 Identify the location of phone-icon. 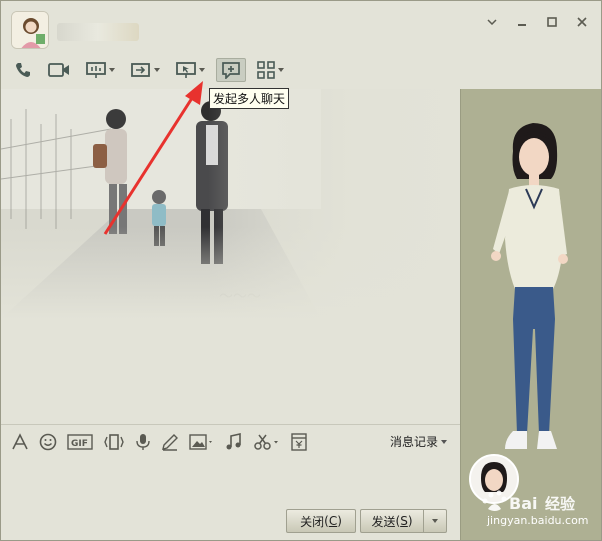
(23, 70).